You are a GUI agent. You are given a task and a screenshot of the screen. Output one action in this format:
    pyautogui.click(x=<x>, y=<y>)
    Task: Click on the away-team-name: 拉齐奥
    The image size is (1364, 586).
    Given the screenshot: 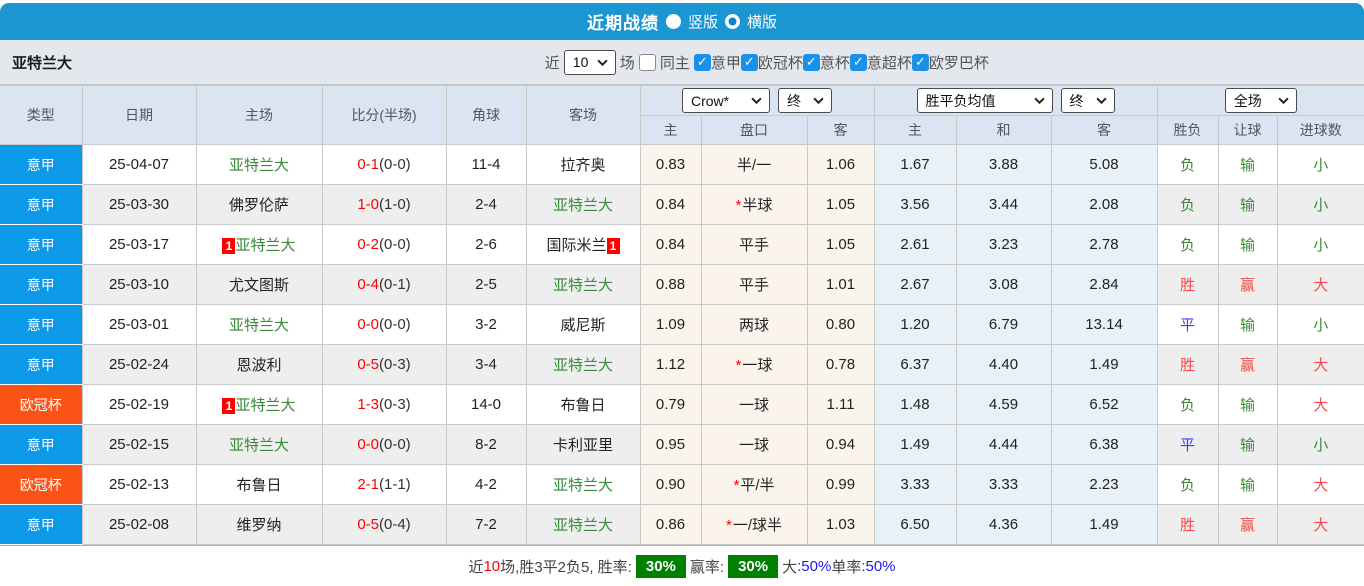 What is the action you would take?
    pyautogui.click(x=583, y=165)
    